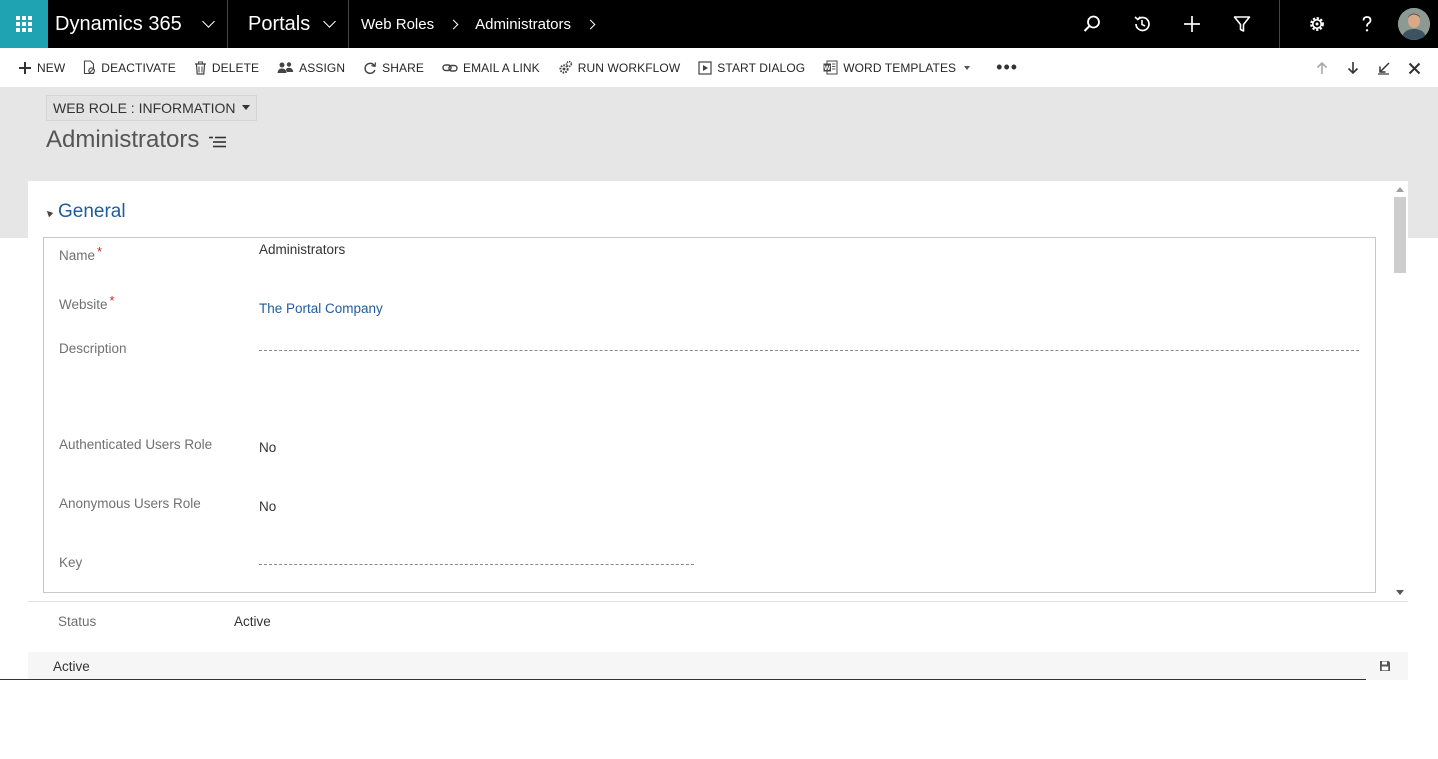 Image resolution: width=1438 pixels, height=759 pixels. What do you see at coordinates (322, 67) in the screenshot?
I see `assign-button-label: ASSIGN` at bounding box center [322, 67].